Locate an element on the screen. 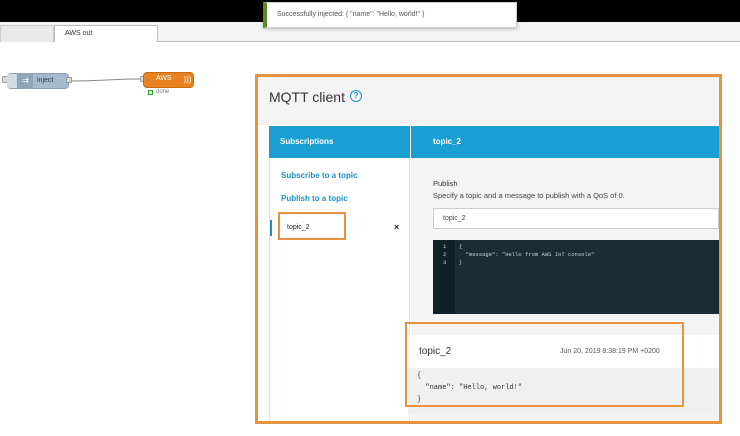  publish-title: Publish is located at coordinates (445, 183).